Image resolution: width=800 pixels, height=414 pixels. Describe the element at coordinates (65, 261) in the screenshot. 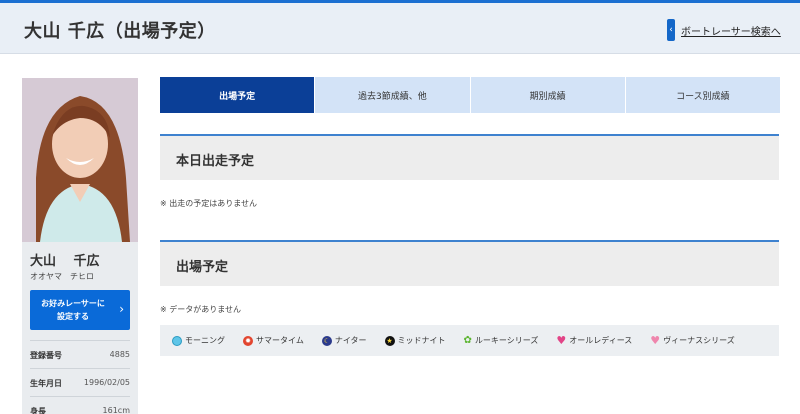

I see `racer-name: 大山 千広` at that location.